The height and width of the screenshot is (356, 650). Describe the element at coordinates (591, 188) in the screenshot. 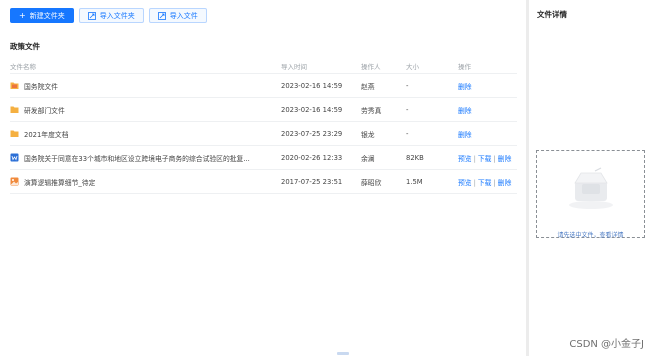

I see `empty-box-icon` at that location.